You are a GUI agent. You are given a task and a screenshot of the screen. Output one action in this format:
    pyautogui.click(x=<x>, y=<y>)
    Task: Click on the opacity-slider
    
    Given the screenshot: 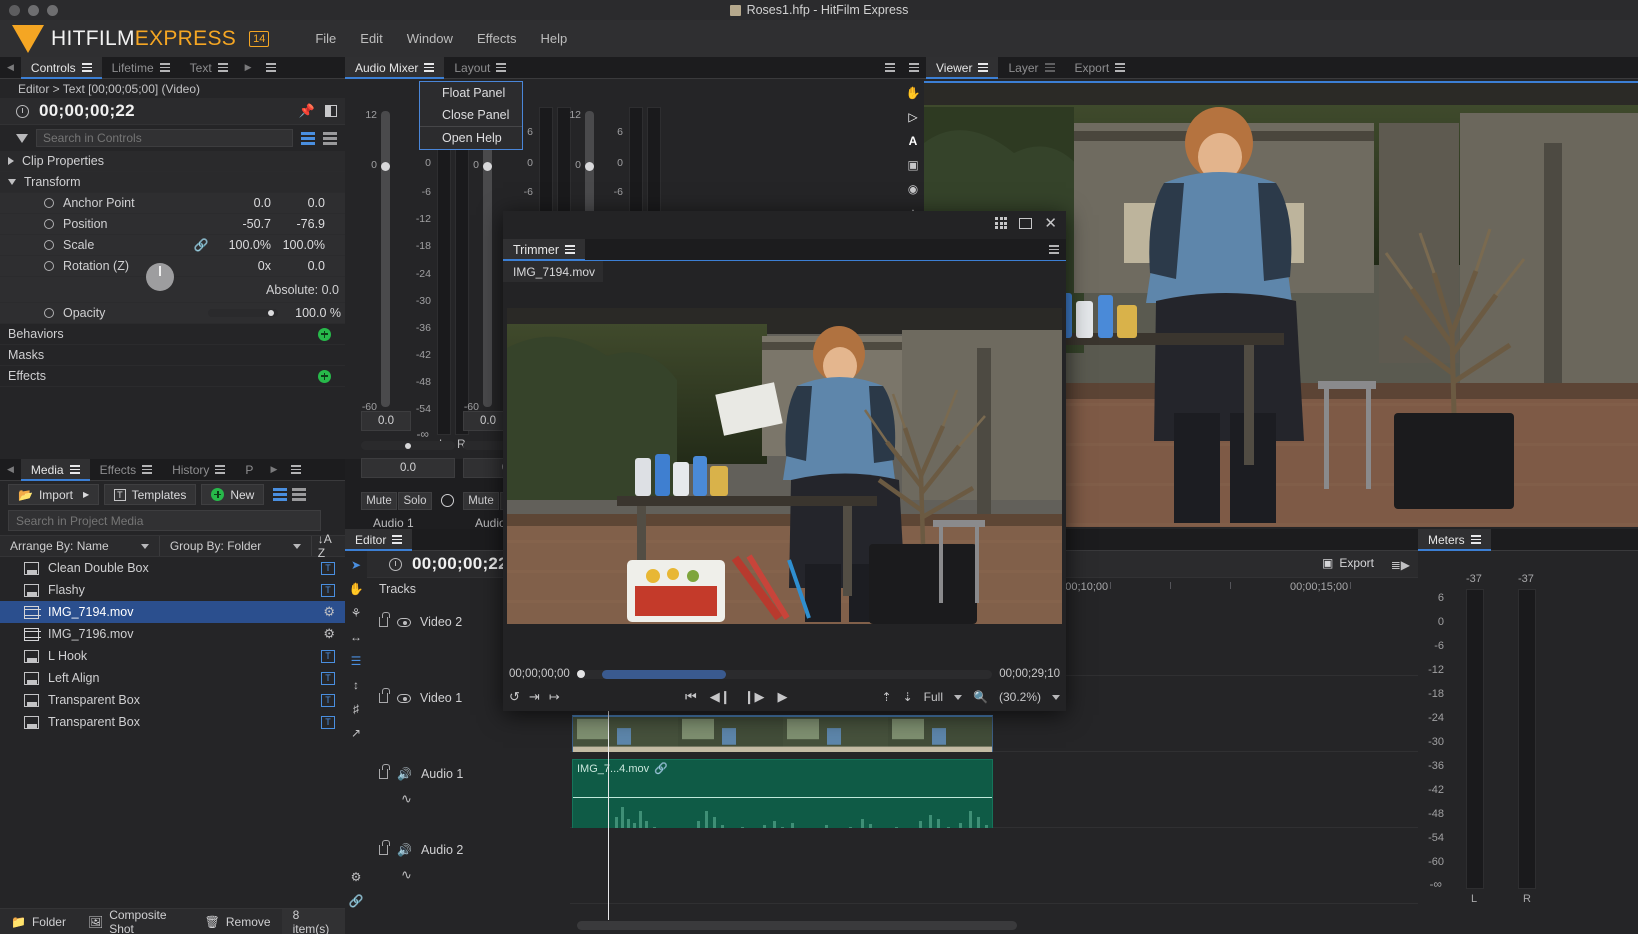 What is the action you would take?
    pyautogui.click(x=243, y=313)
    